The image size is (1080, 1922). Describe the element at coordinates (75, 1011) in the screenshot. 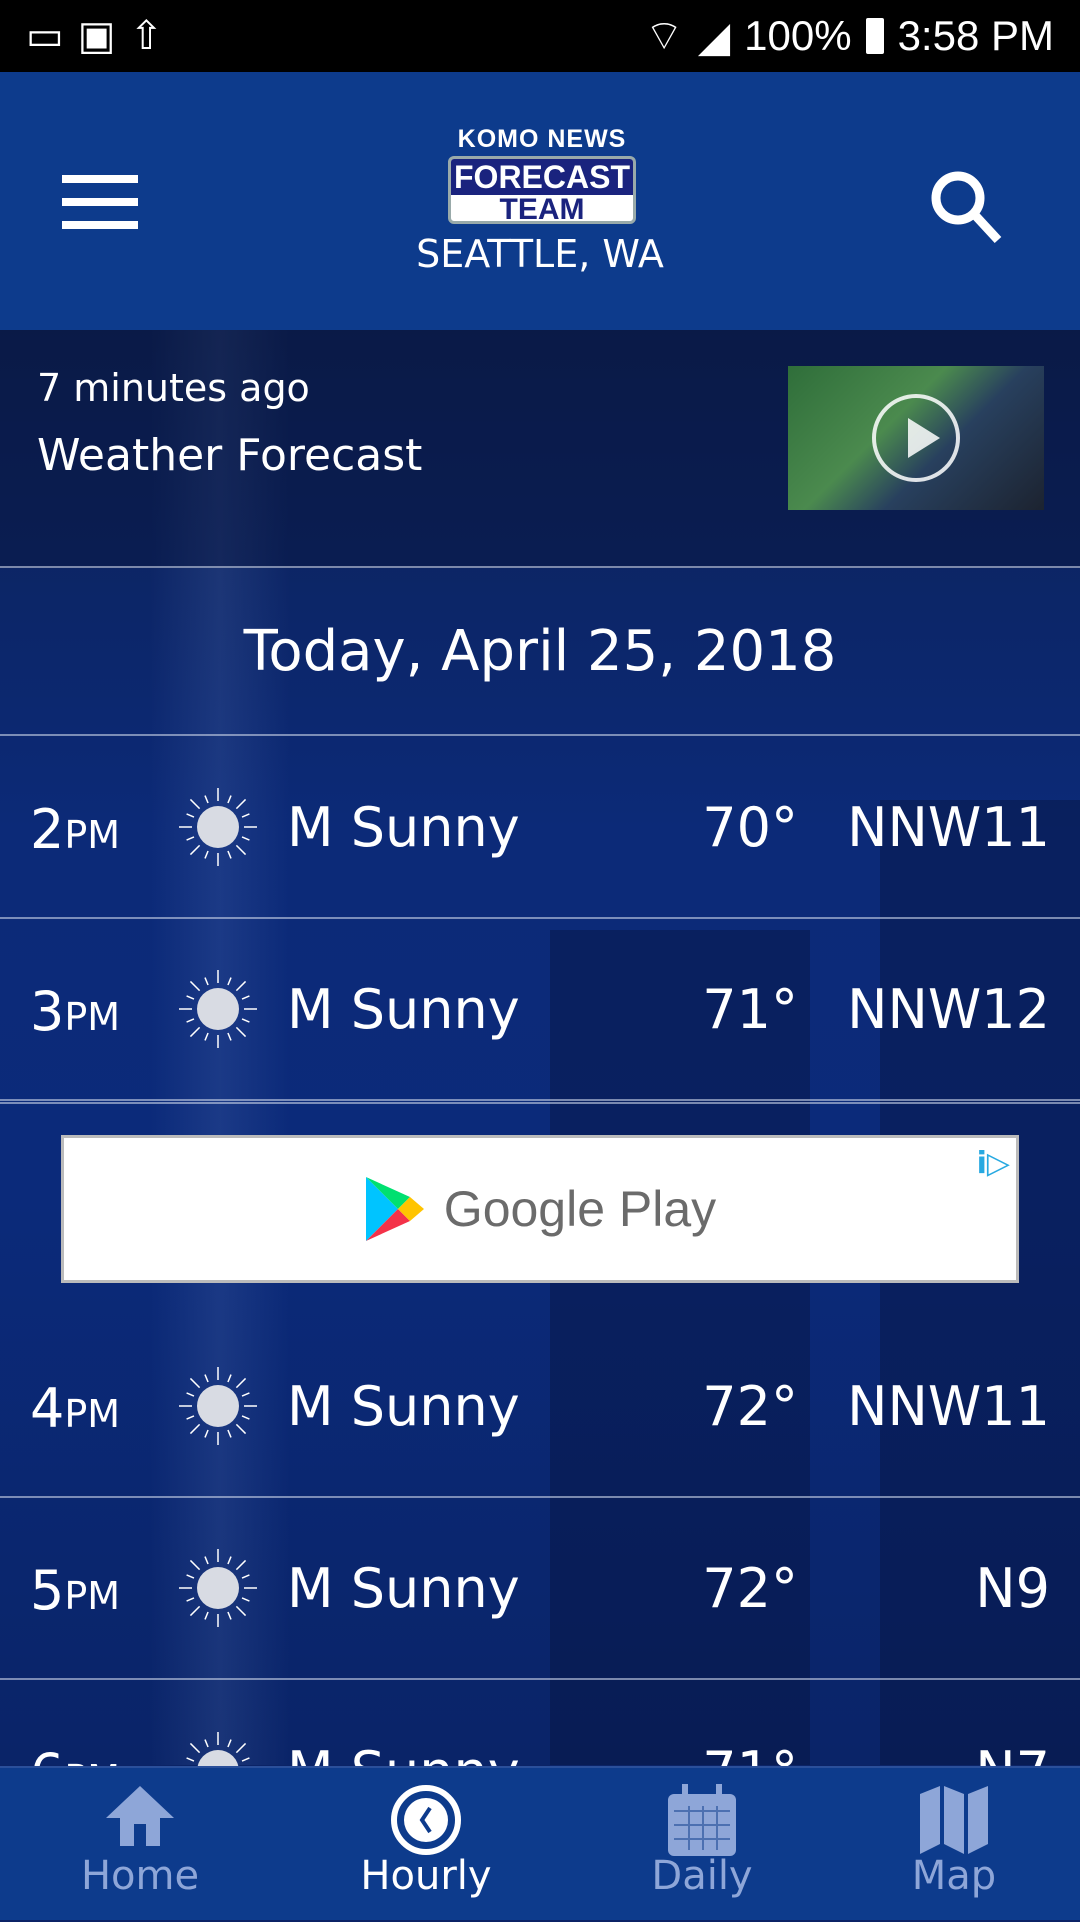

I see `hour-label: 3PM` at that location.